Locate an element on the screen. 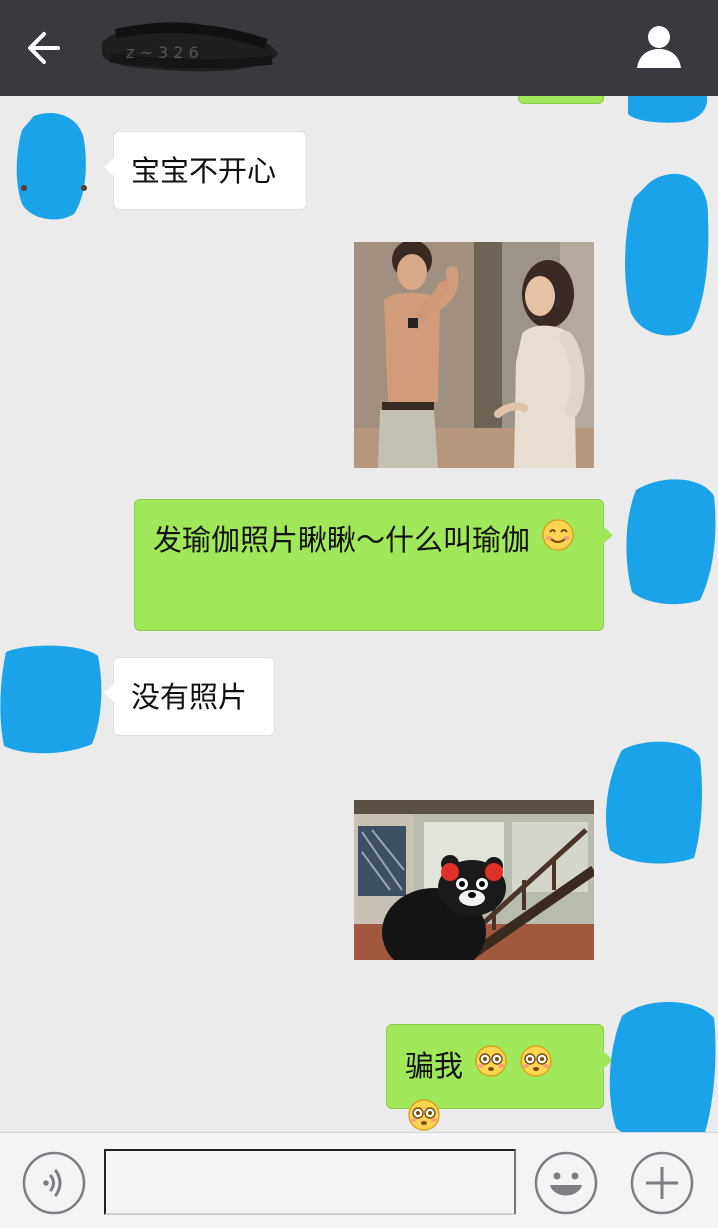 The width and height of the screenshot is (718, 1228). input-bar is located at coordinates (359, 1180).